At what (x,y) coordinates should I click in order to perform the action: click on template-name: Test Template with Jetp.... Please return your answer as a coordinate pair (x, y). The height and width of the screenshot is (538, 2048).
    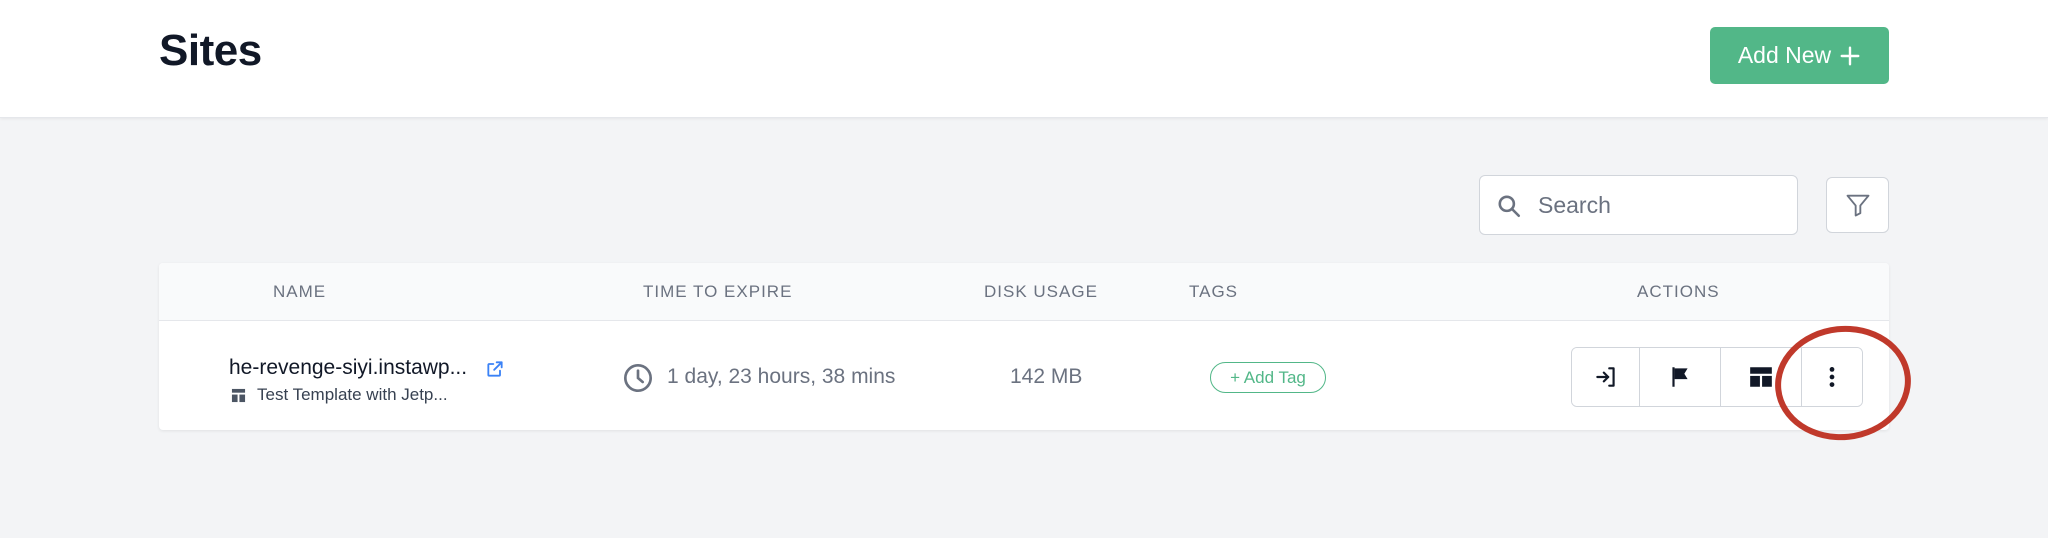
    Looking at the image, I should click on (352, 394).